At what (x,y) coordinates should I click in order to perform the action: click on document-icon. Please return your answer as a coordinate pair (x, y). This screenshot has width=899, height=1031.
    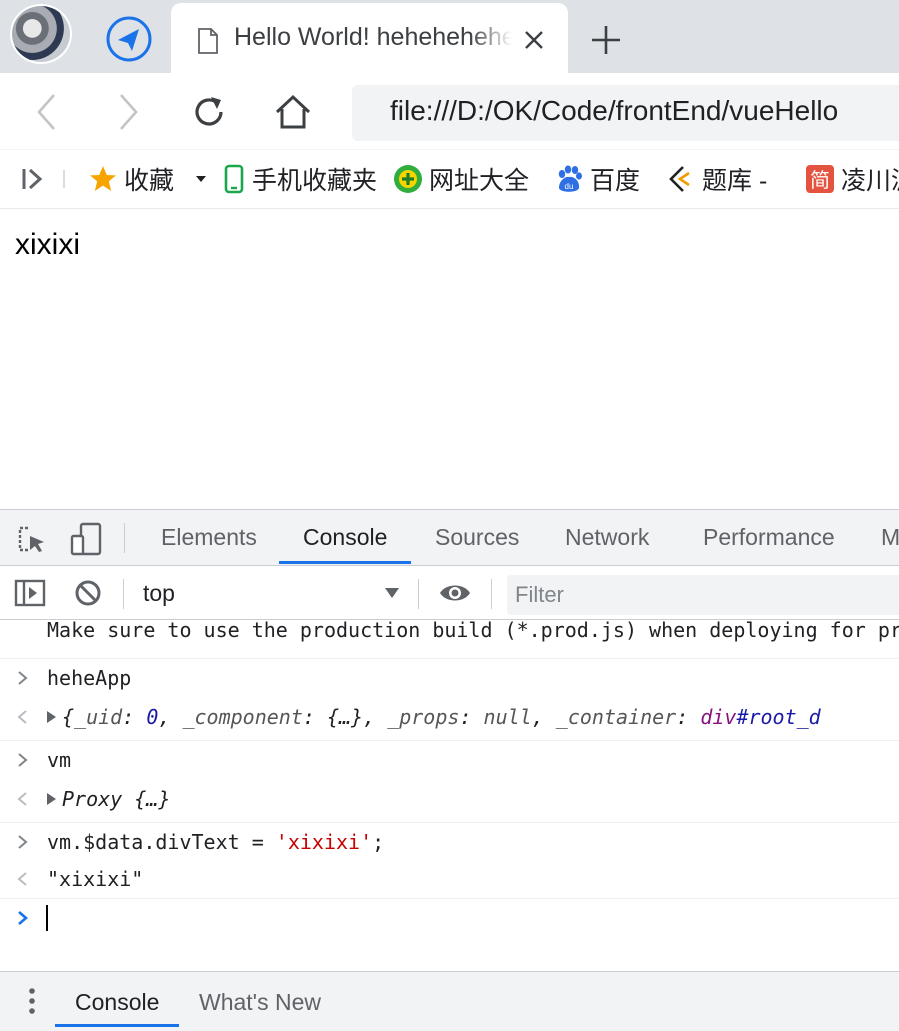
    Looking at the image, I should click on (208, 41).